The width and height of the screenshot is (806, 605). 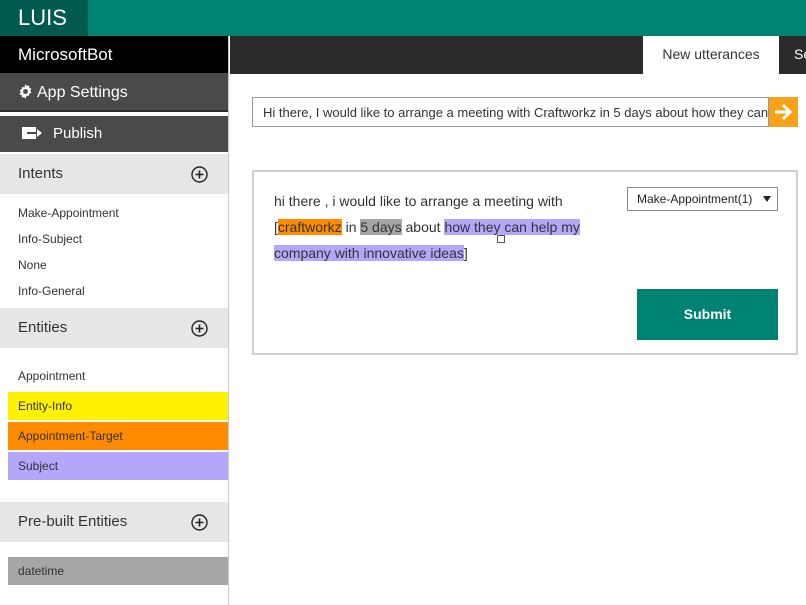 I want to click on intent-select: Make-Appointment(1), so click(x=702, y=199).